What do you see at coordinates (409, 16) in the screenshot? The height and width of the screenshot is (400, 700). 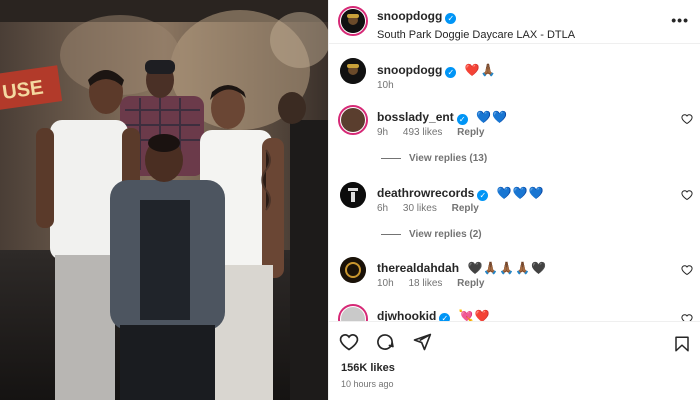 I see `author-username: snoopdogg` at bounding box center [409, 16].